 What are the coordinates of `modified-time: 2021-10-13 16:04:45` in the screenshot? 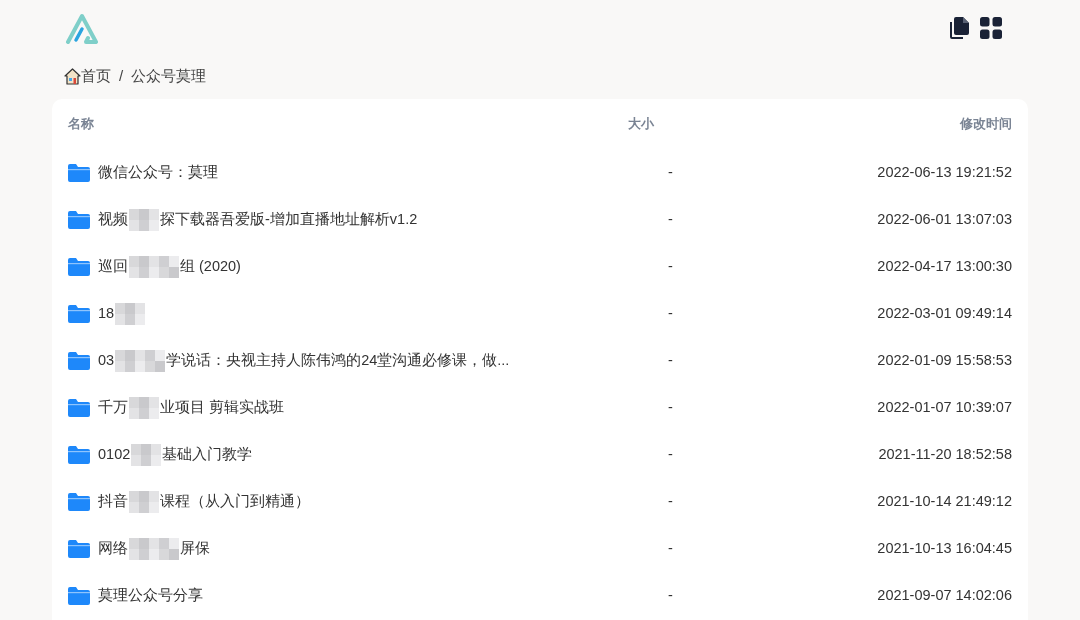 It's located at (944, 548).